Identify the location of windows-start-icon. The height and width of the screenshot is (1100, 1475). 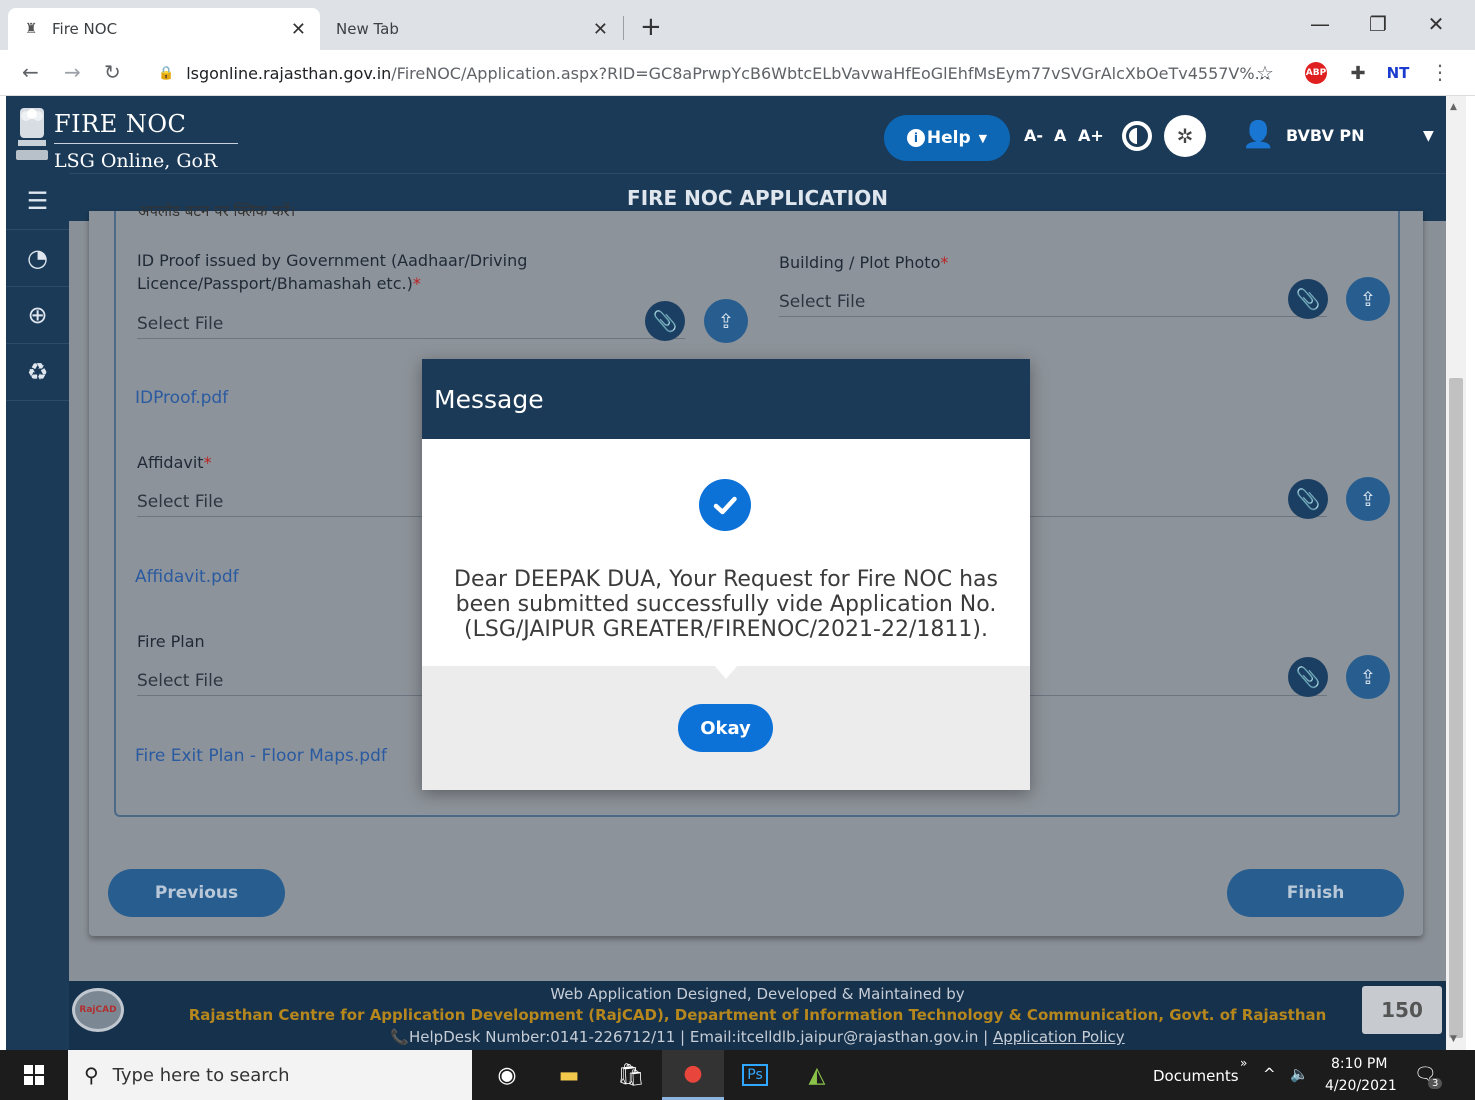
(34, 1075).